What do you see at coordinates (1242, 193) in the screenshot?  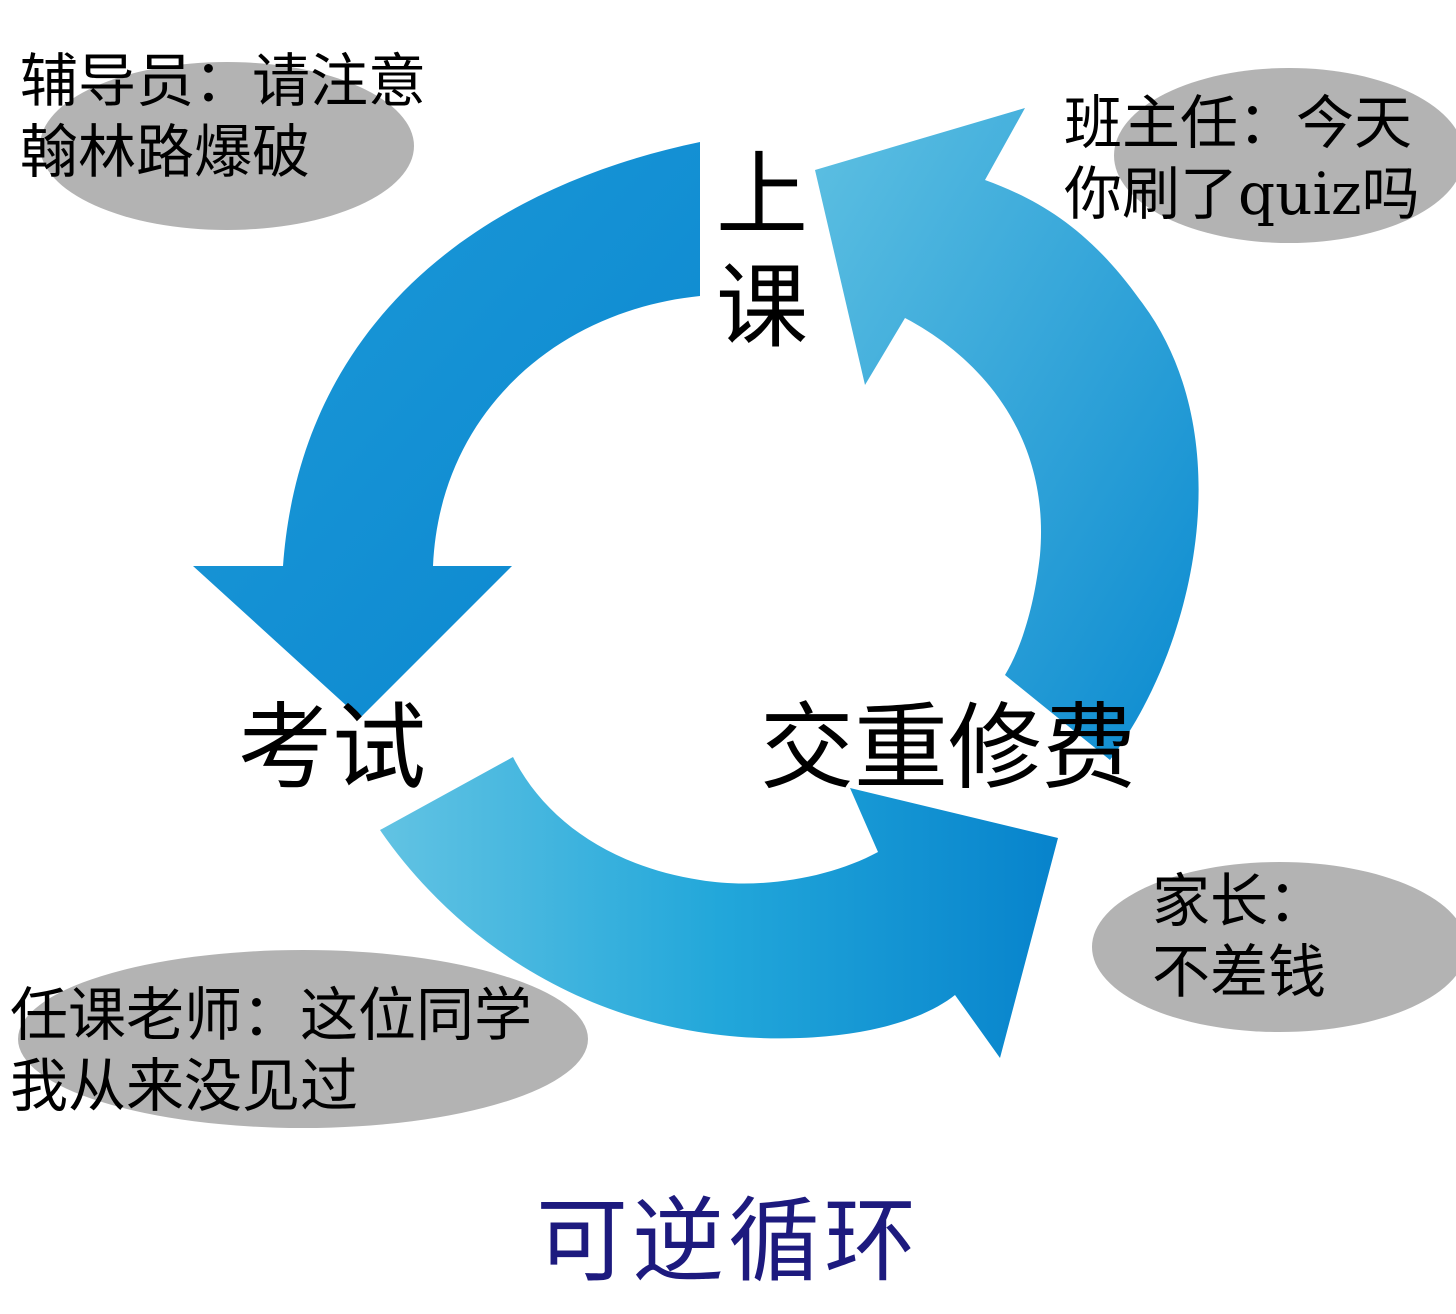 I see `head-teacher-line2: 你刷了quiz吗` at bounding box center [1242, 193].